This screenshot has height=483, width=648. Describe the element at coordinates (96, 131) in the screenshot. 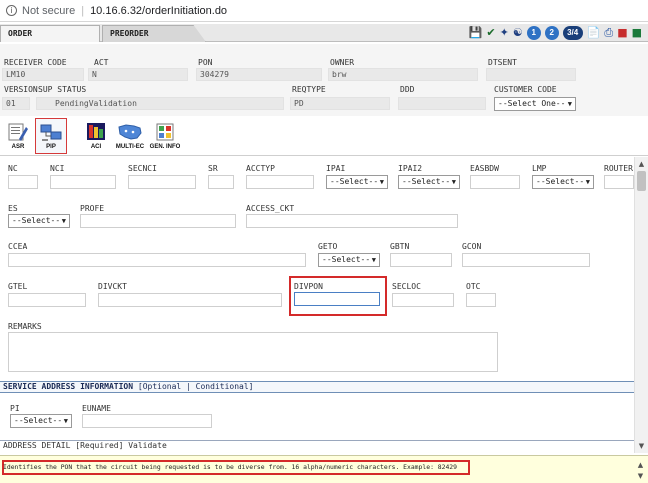

I see `aci-icon` at that location.